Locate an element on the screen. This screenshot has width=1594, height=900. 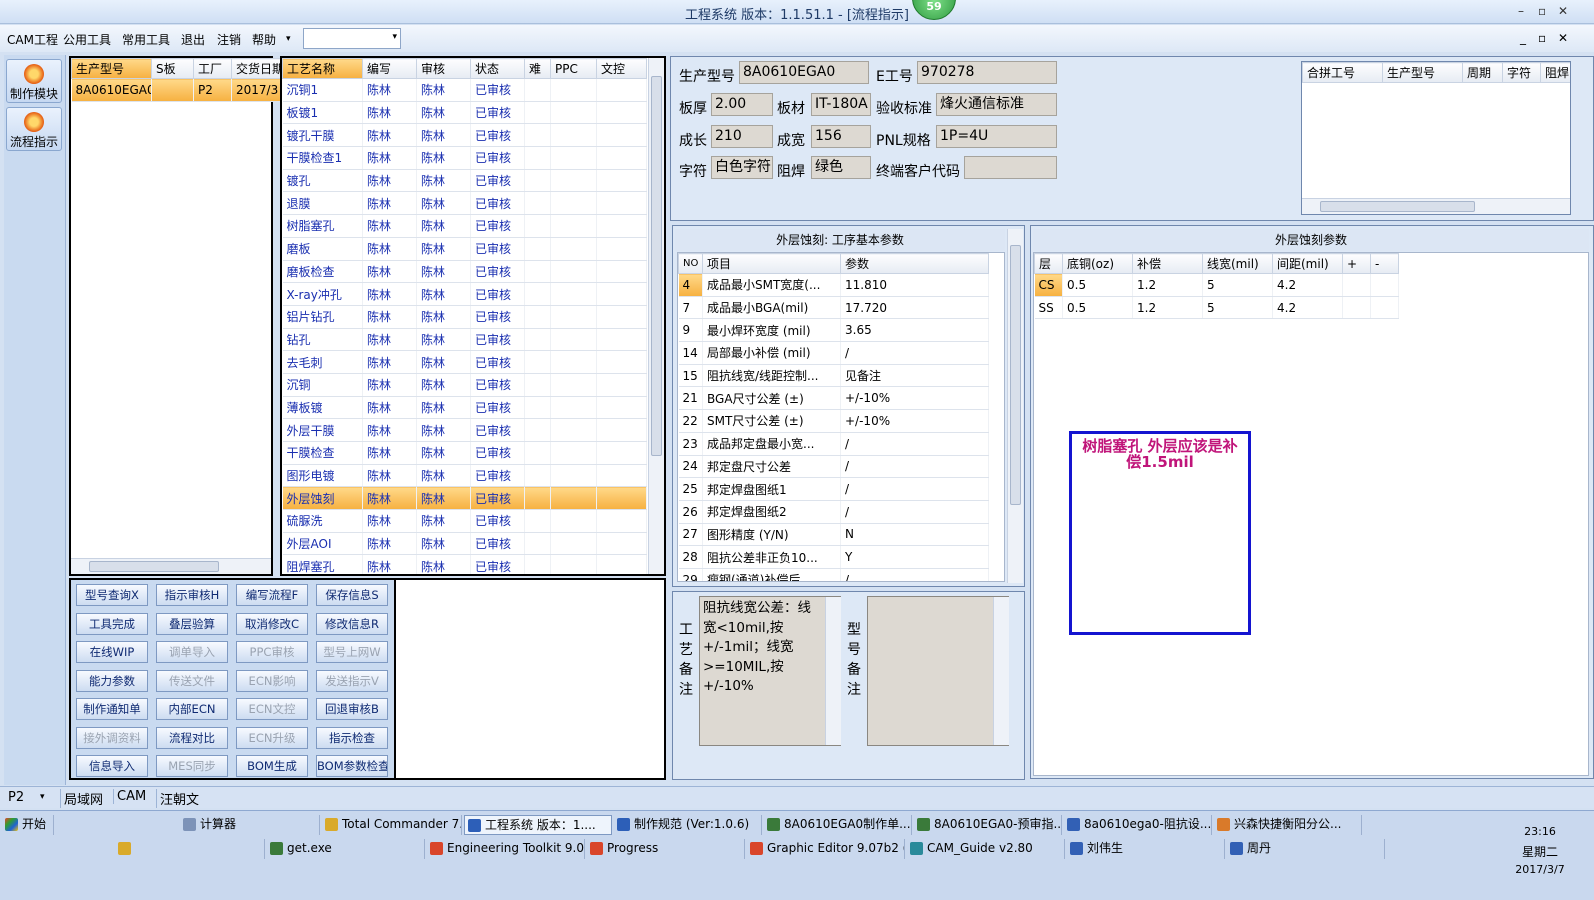
table-row: CS 0.5 1.2 5 4.2 is located at coordinates (1216, 285).